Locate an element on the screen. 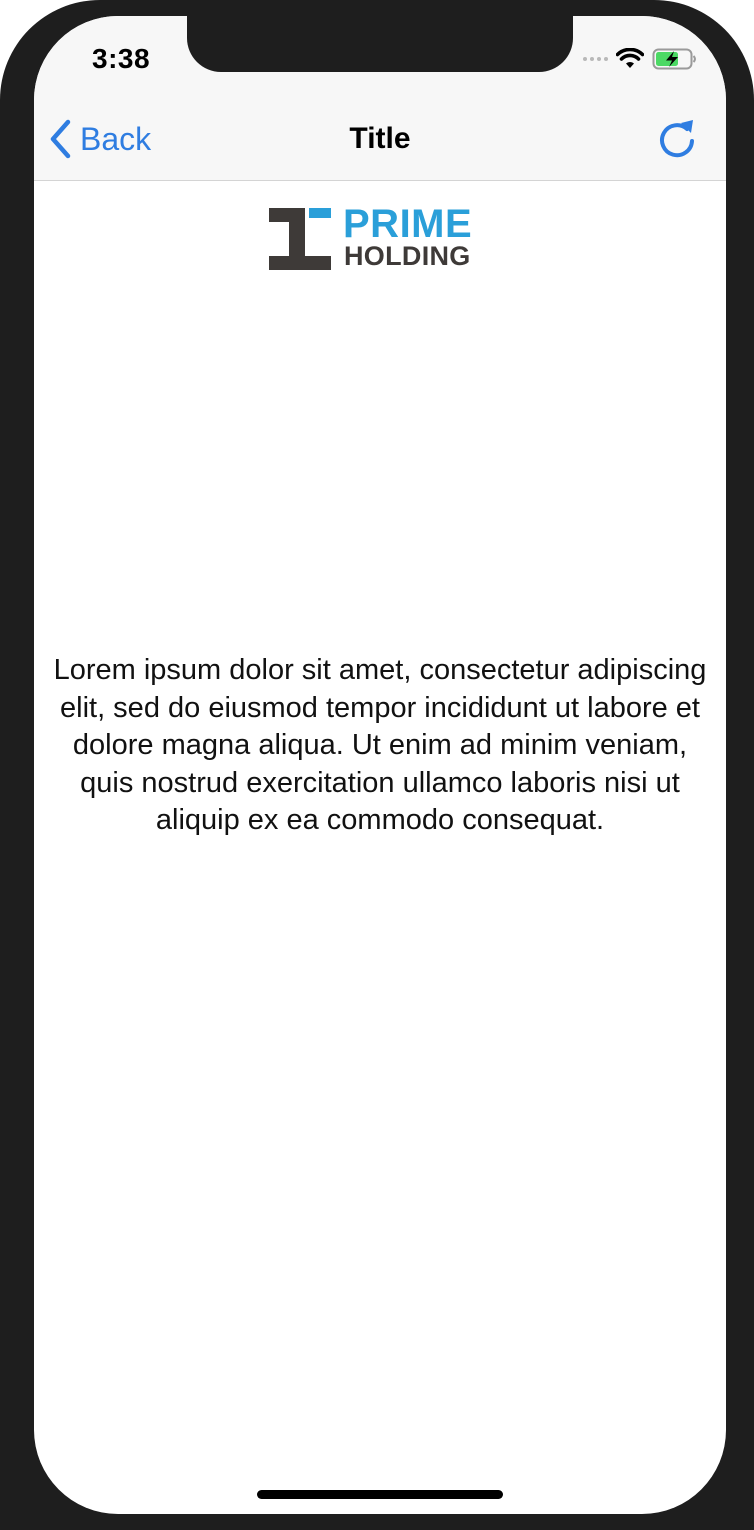  battery-charging-icon is located at coordinates (674, 59).